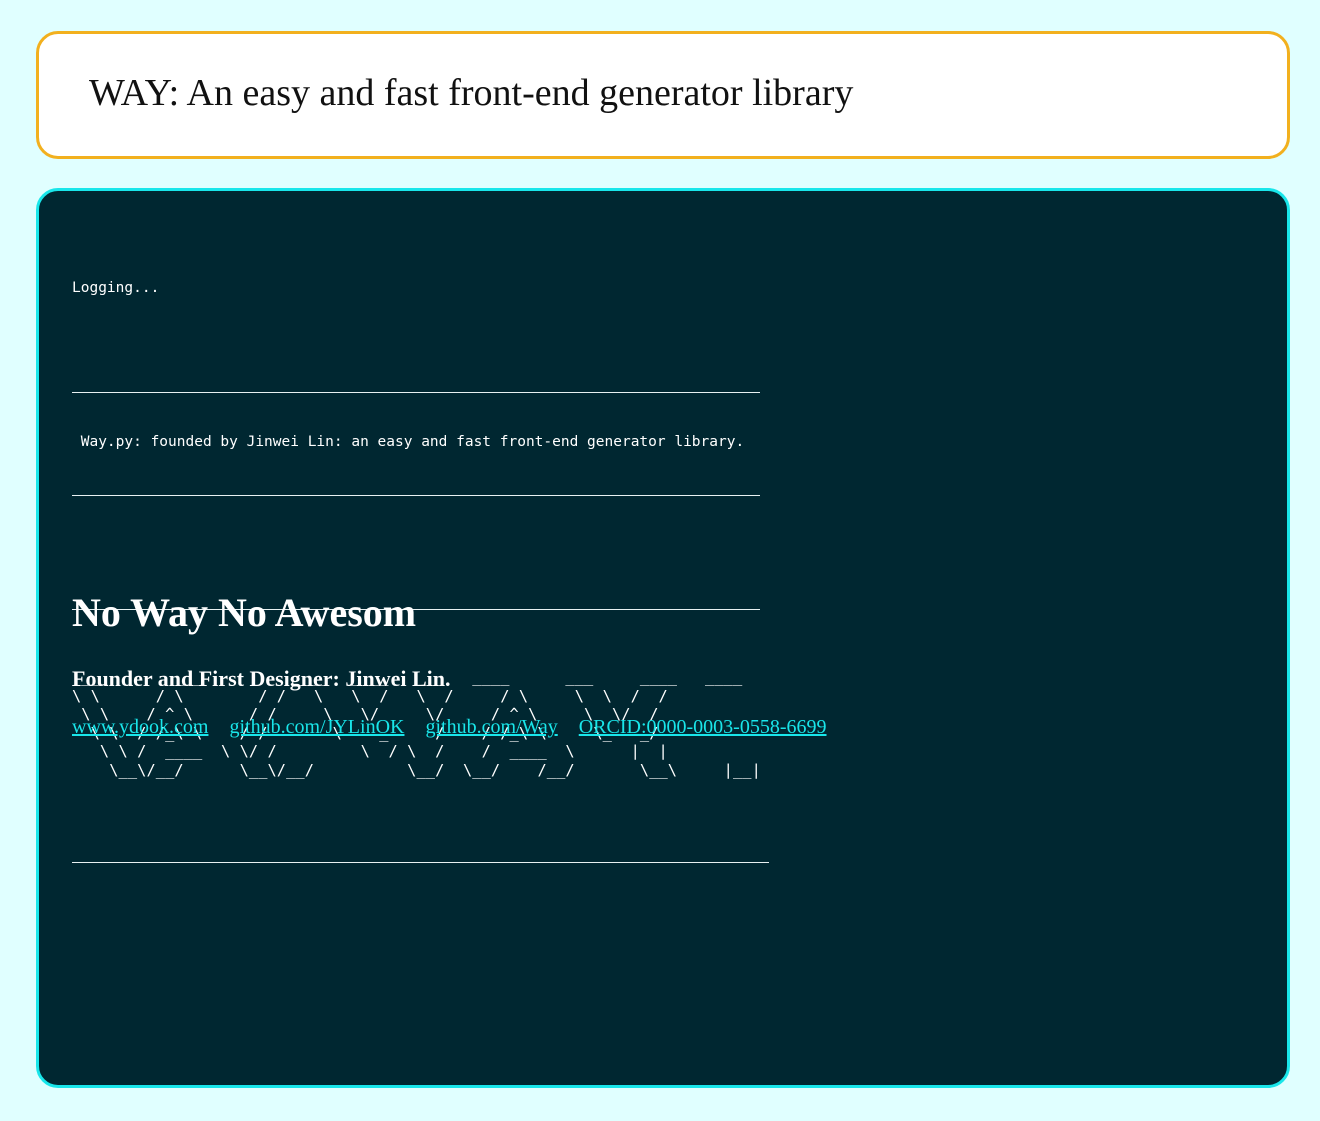  What do you see at coordinates (140, 727) in the screenshot?
I see `link-ydook: www.ydook.com` at bounding box center [140, 727].